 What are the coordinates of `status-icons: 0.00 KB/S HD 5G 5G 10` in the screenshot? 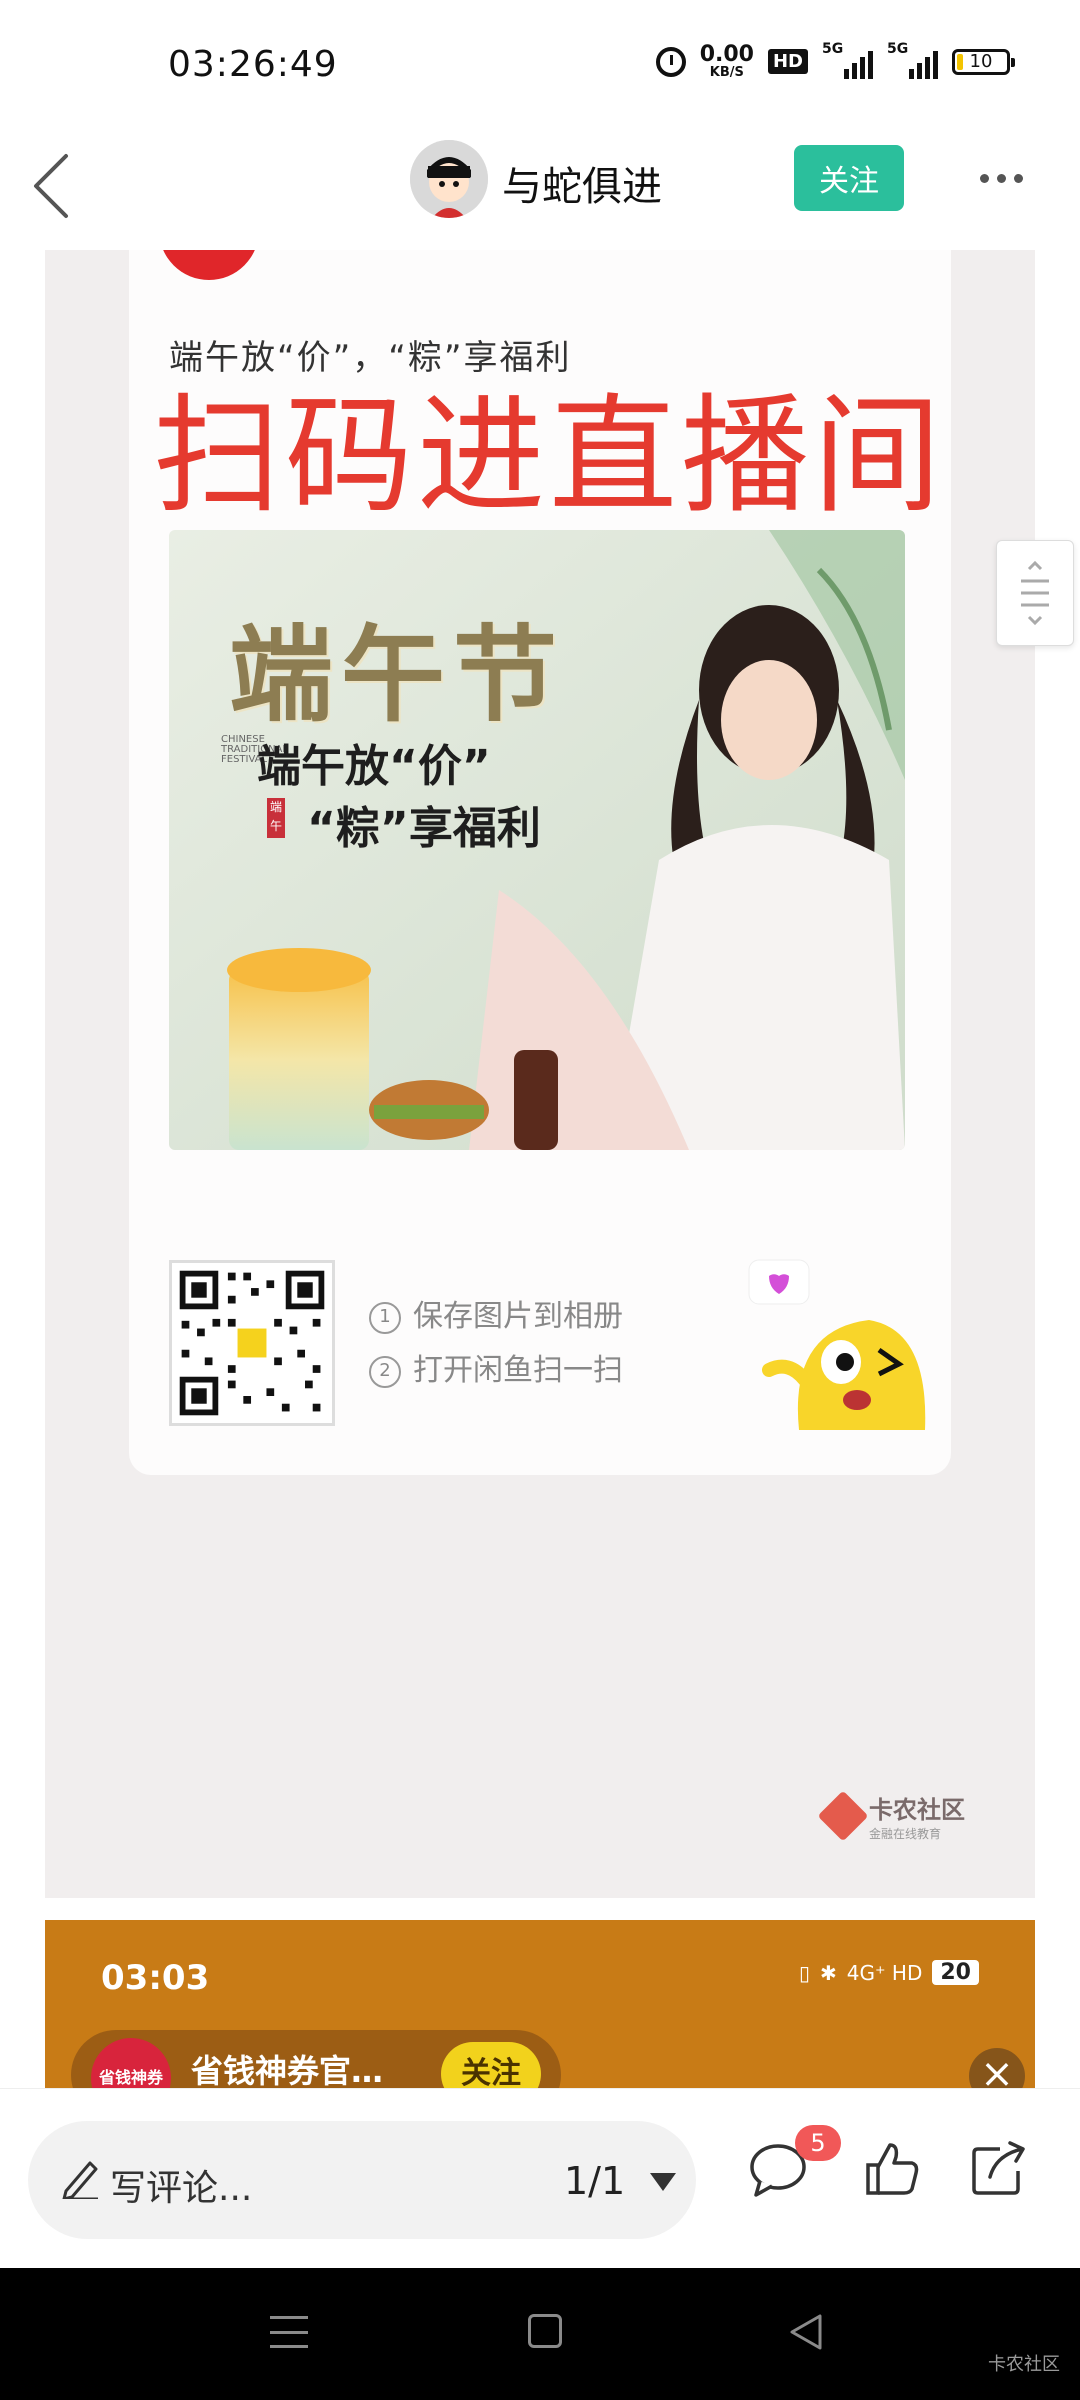 It's located at (835, 60).